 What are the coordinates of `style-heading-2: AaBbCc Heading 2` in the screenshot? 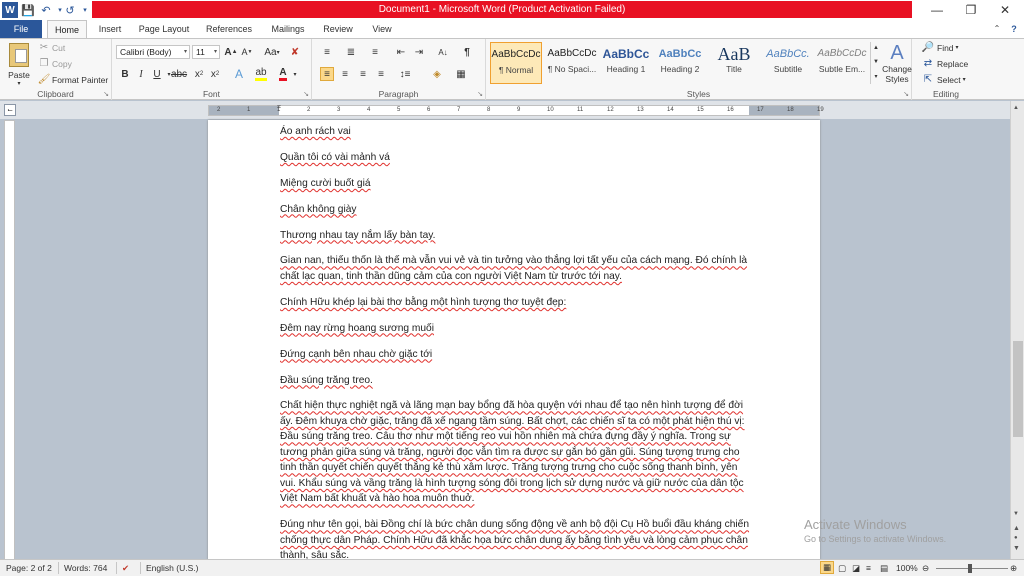 It's located at (680, 63).